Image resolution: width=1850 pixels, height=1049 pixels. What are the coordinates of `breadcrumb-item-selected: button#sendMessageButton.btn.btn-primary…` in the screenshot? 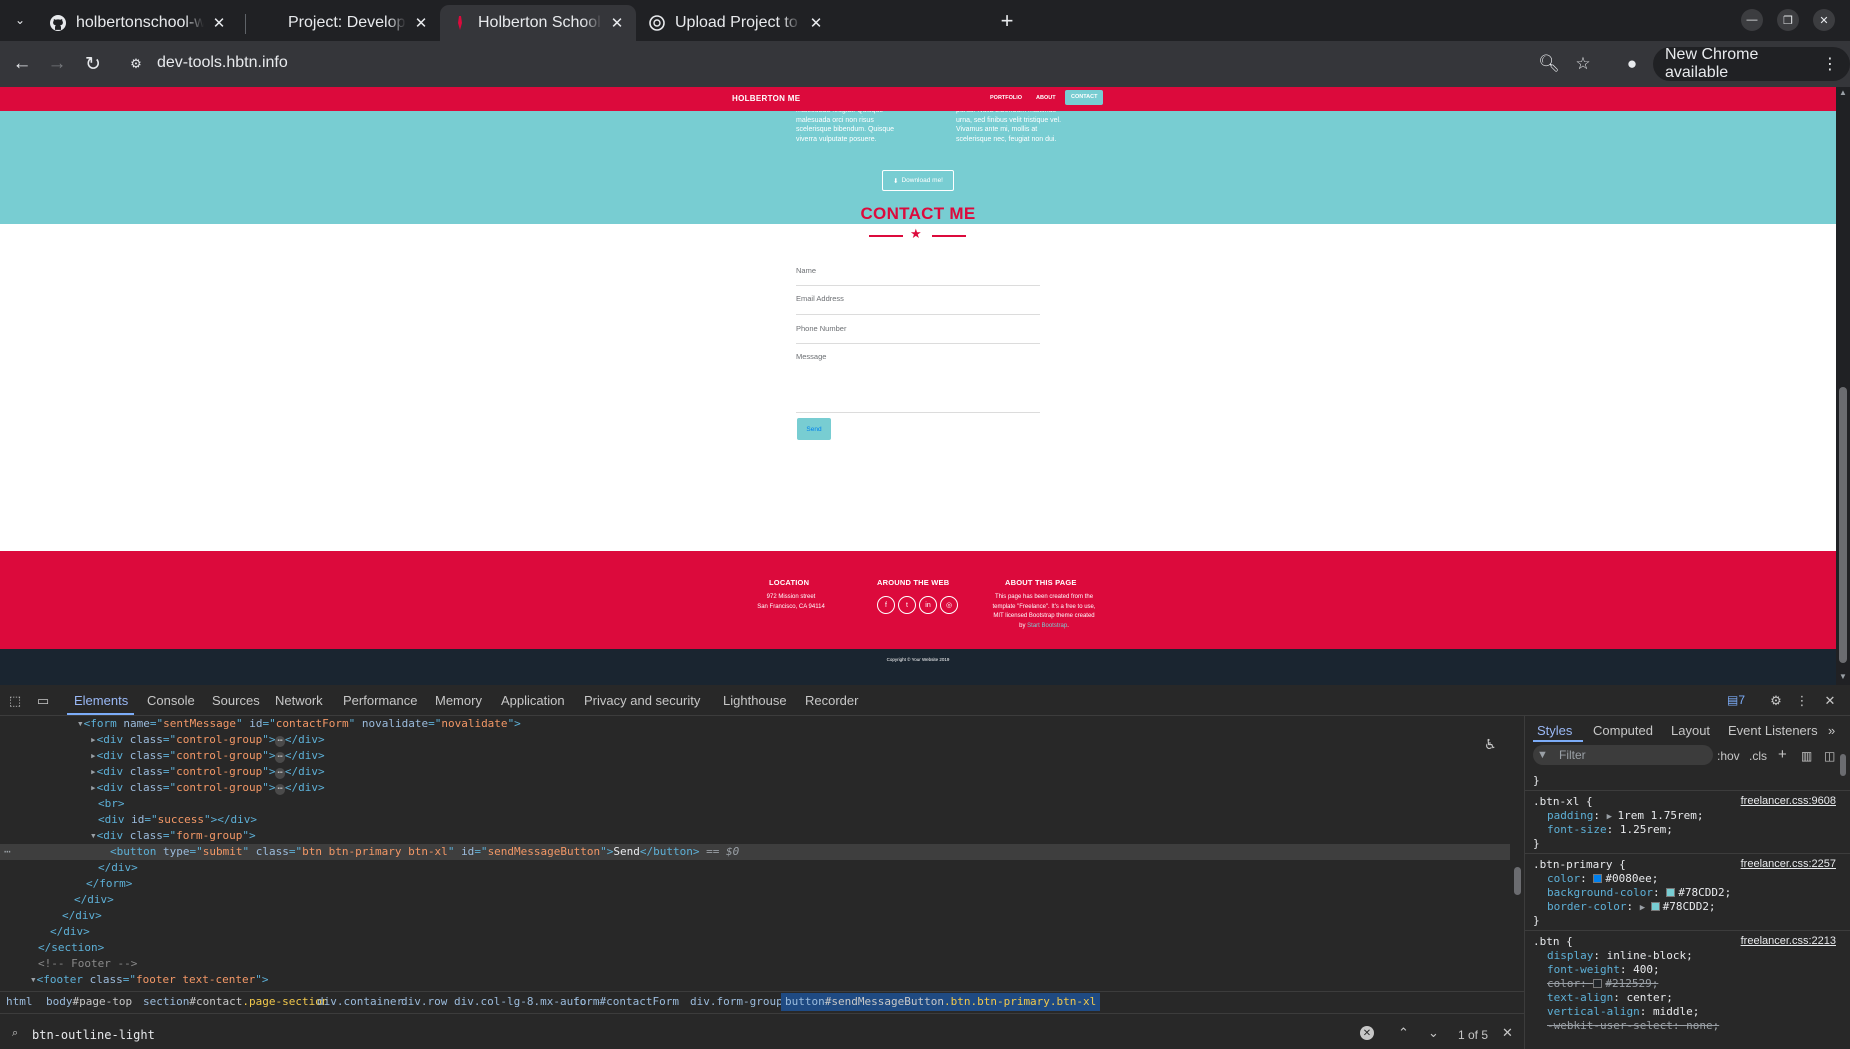 It's located at (941, 1002).